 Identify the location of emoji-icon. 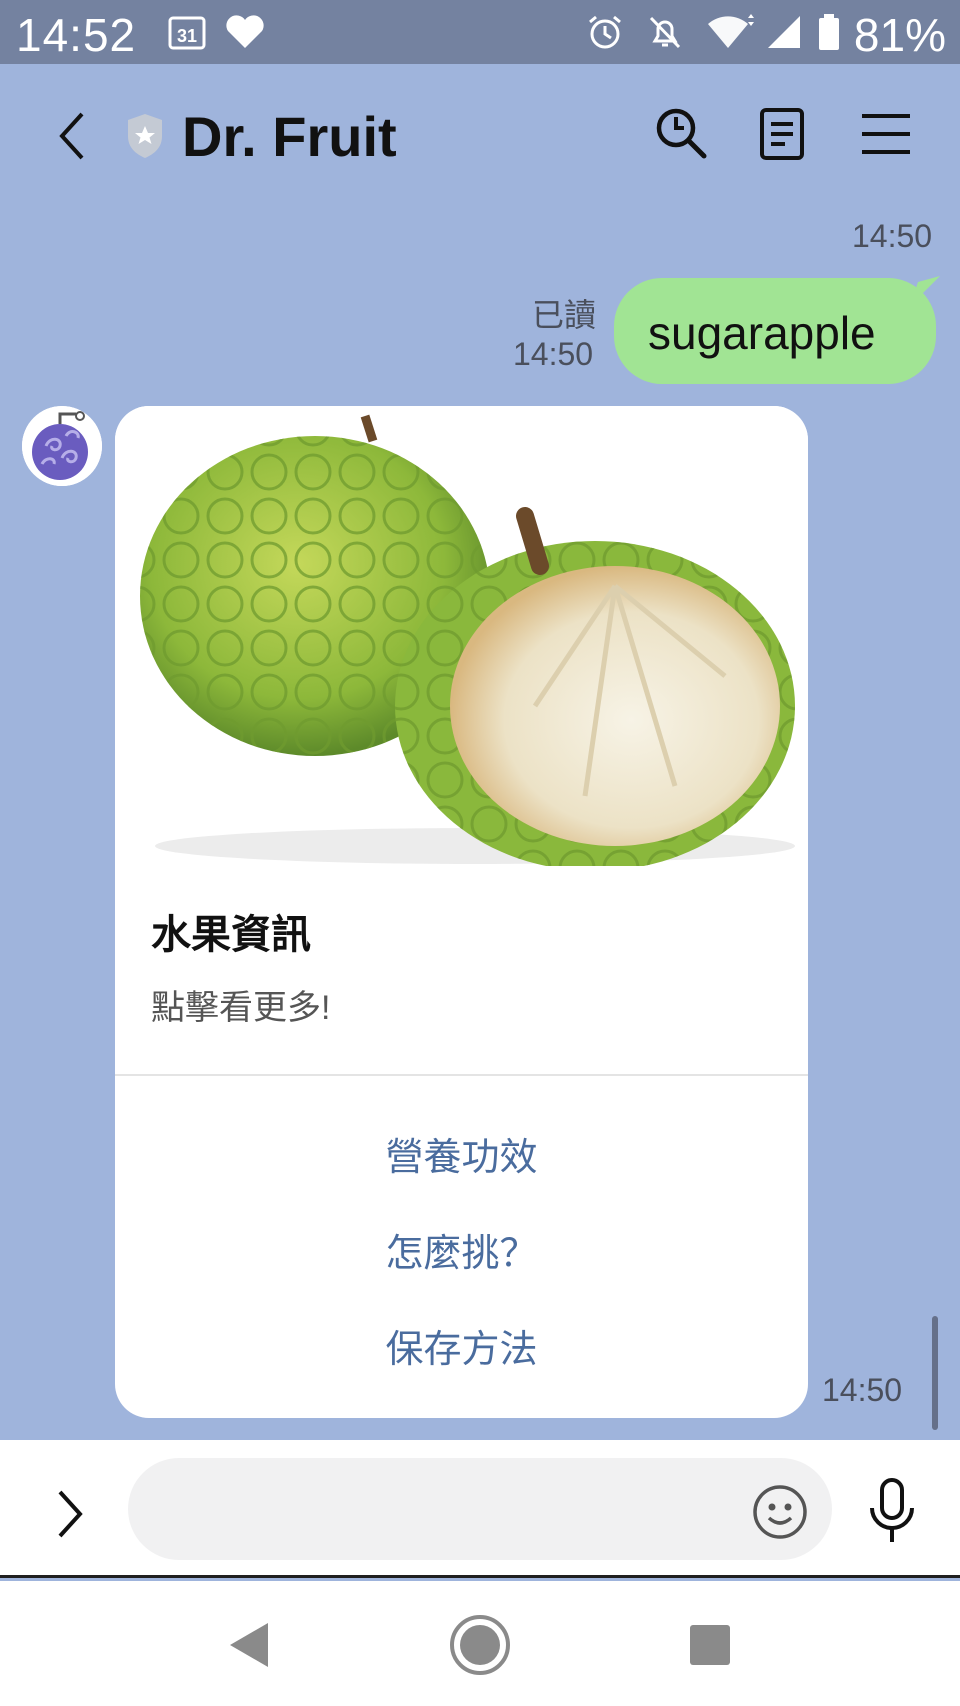
(780, 1512).